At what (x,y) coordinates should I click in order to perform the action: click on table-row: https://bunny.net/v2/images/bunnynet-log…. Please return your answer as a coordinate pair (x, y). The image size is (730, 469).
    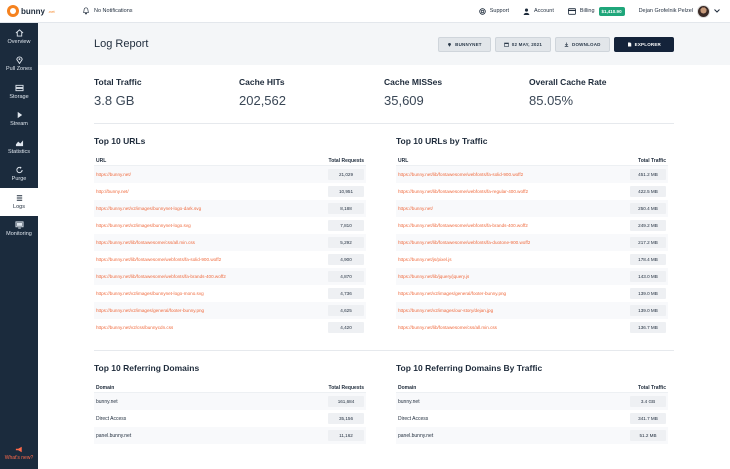
    Looking at the image, I should click on (230, 225).